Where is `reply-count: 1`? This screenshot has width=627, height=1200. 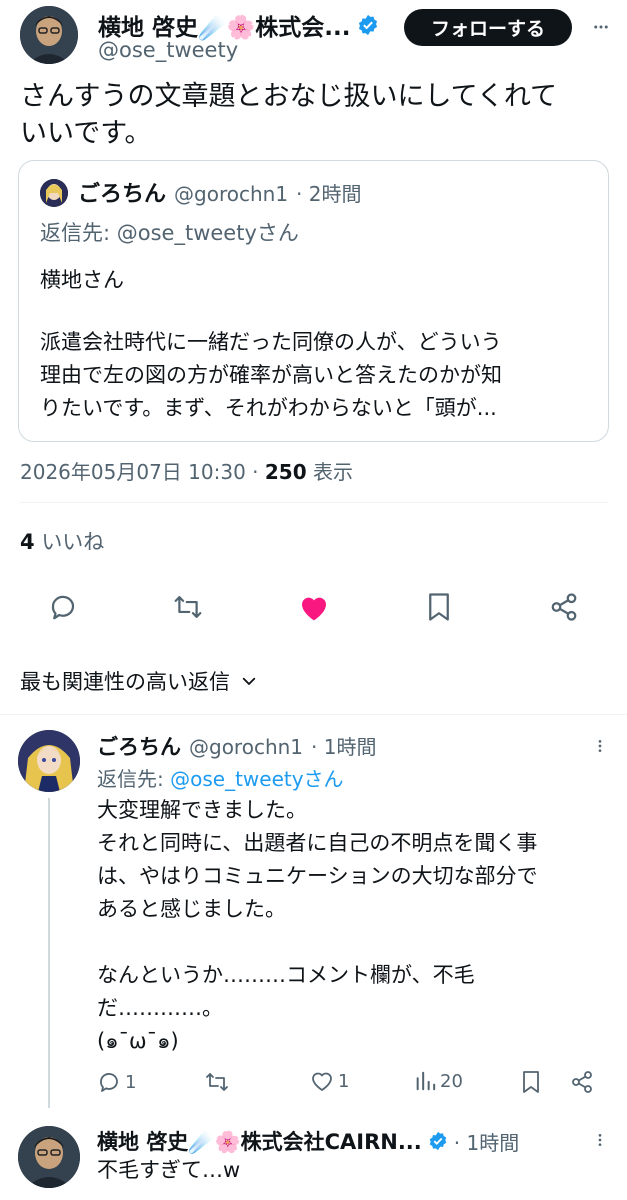
reply-count: 1 is located at coordinates (131, 1082).